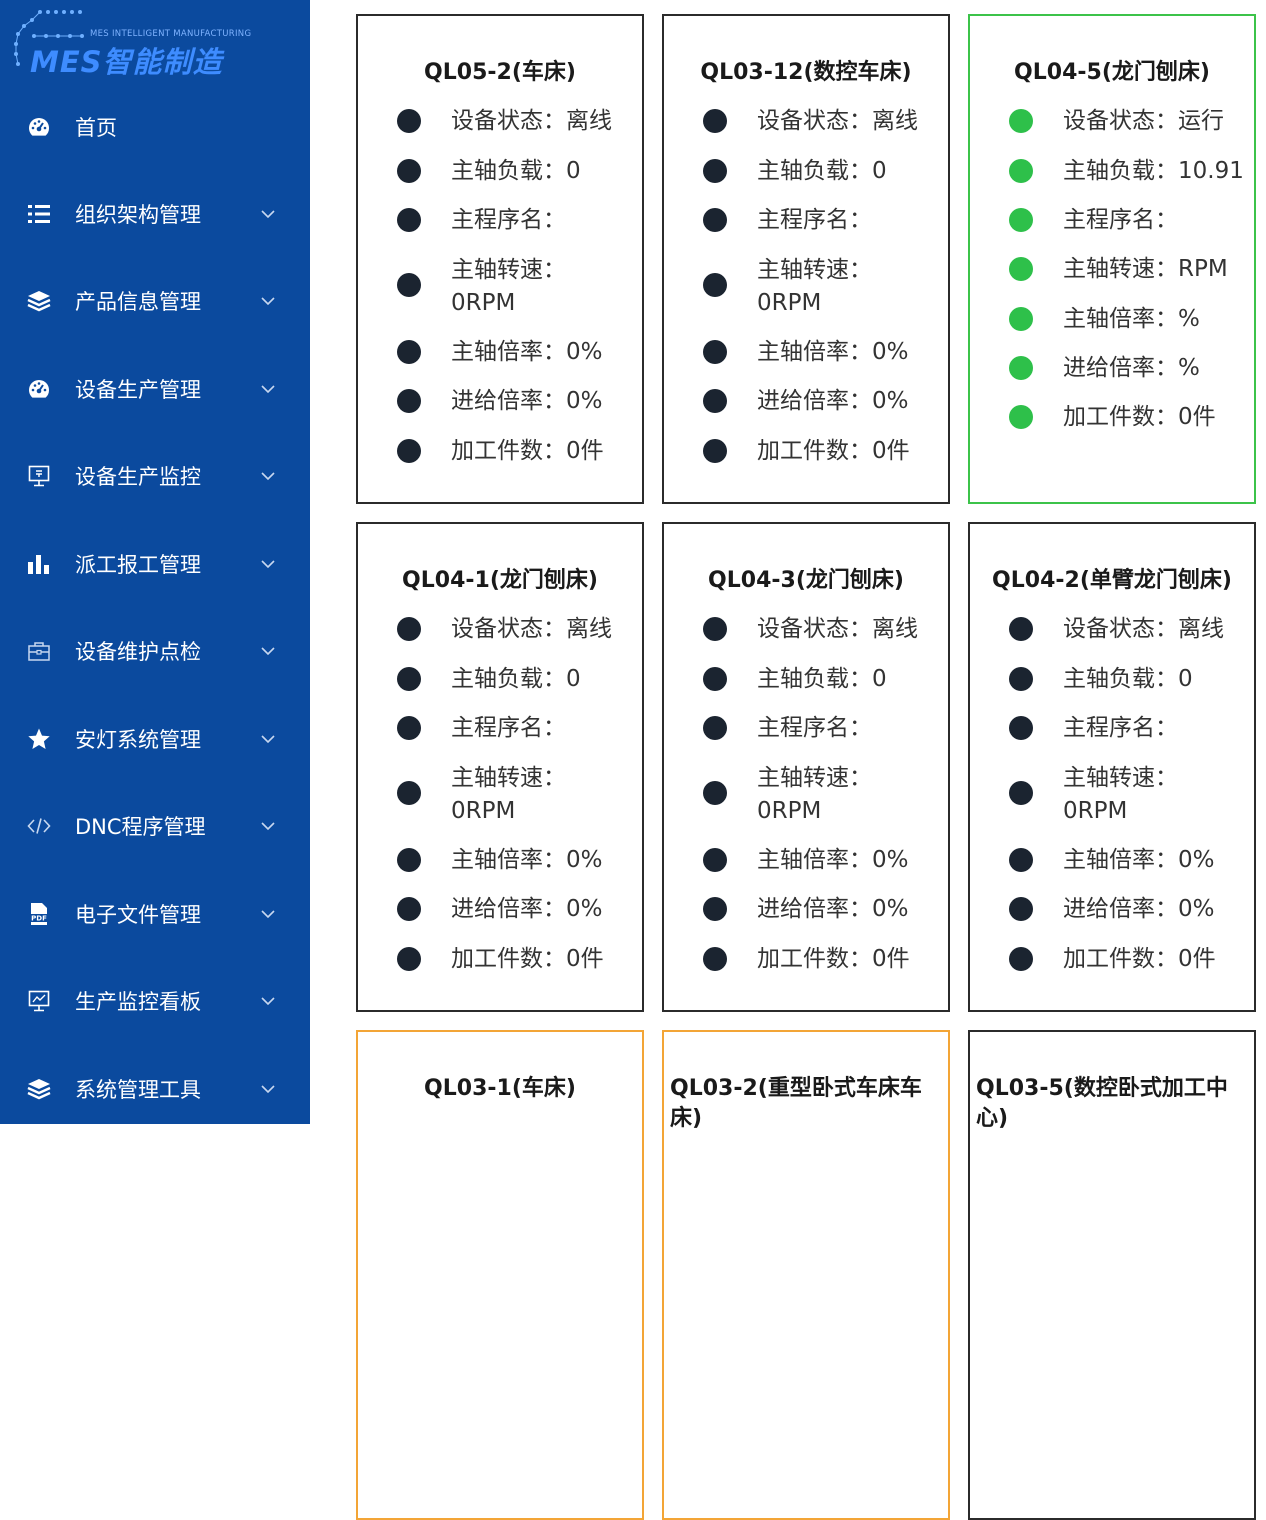 Image resolution: width=1266 pixels, height=1520 pixels. What do you see at coordinates (1102, 1103) in the screenshot?
I see `machine-title: QL03-5(数控卧式加工中心)` at bounding box center [1102, 1103].